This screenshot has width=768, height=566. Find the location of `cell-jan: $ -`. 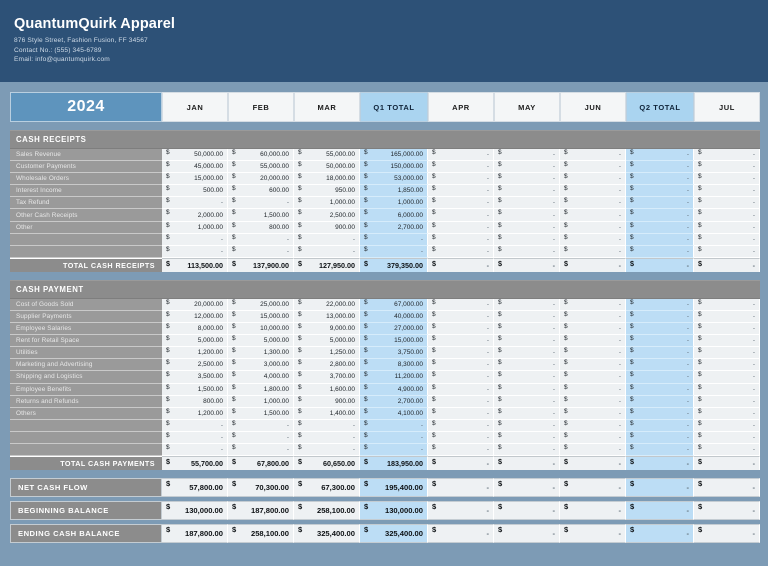

cell-jan: $ - is located at coordinates (195, 203).